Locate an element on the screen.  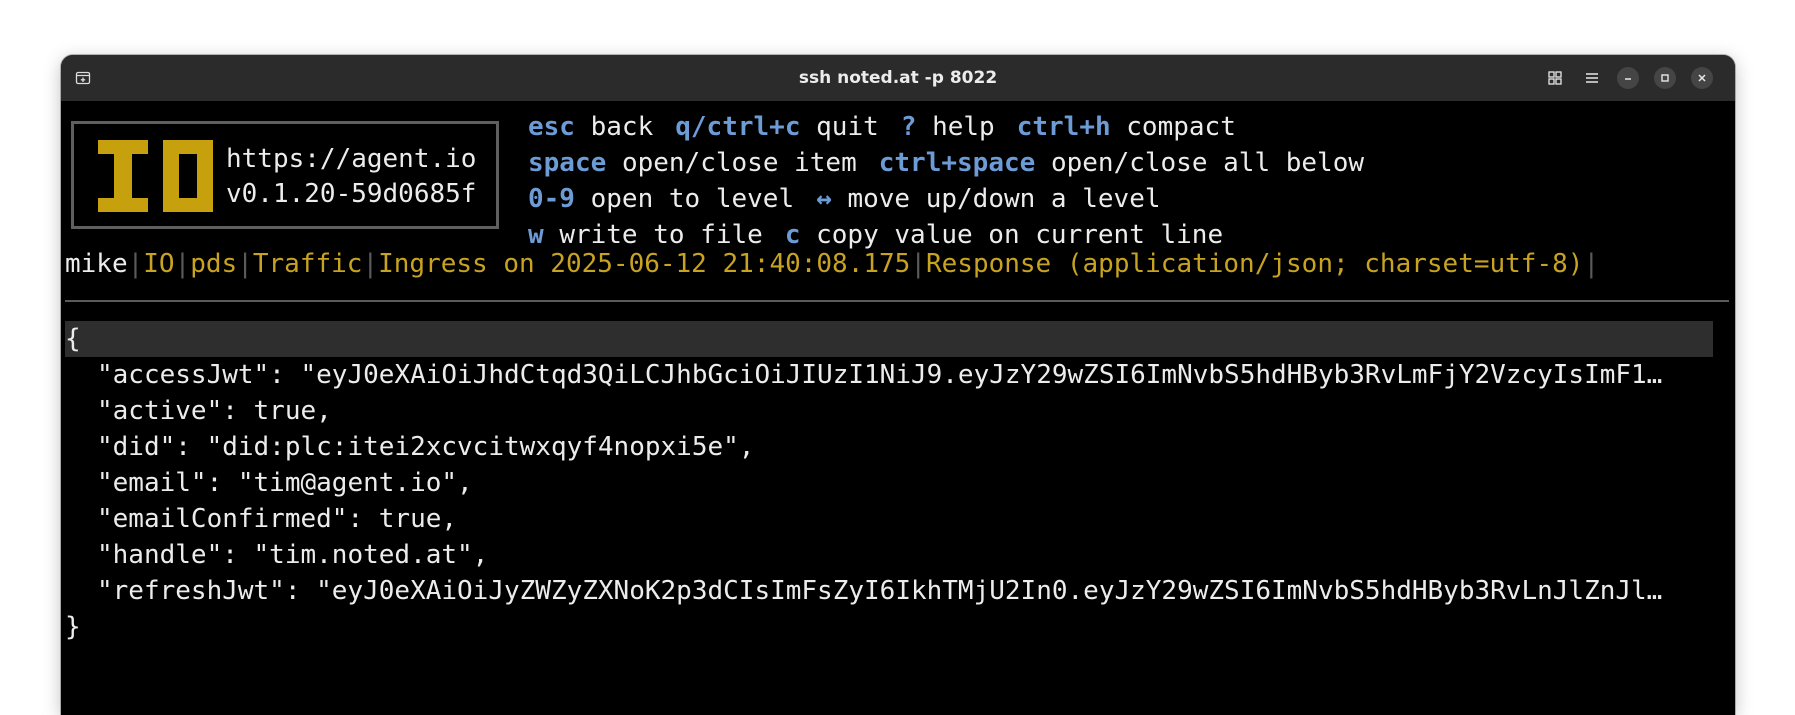
help-key: c is located at coordinates (792, 235).